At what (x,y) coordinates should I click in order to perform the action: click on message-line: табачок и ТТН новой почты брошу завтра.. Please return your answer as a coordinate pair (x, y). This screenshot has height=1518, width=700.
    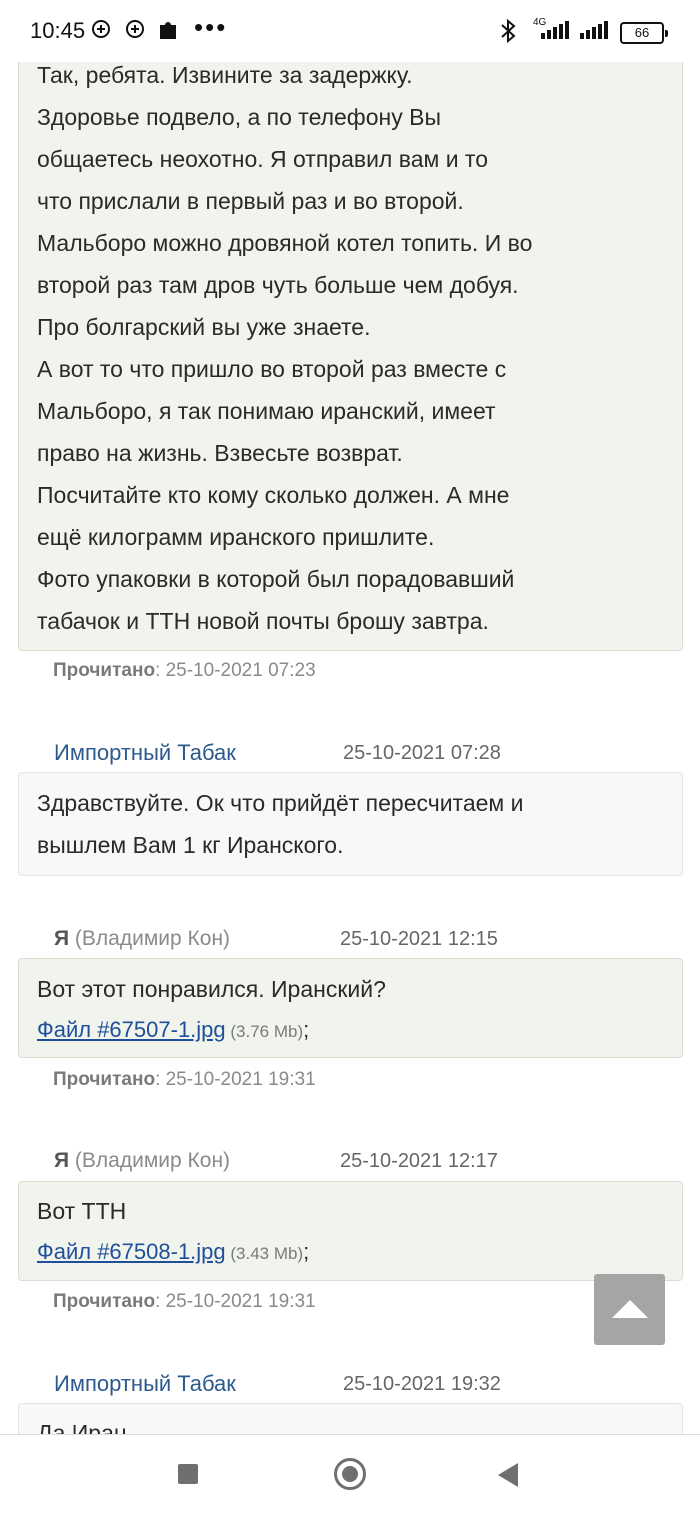
    Looking at the image, I should click on (263, 621).